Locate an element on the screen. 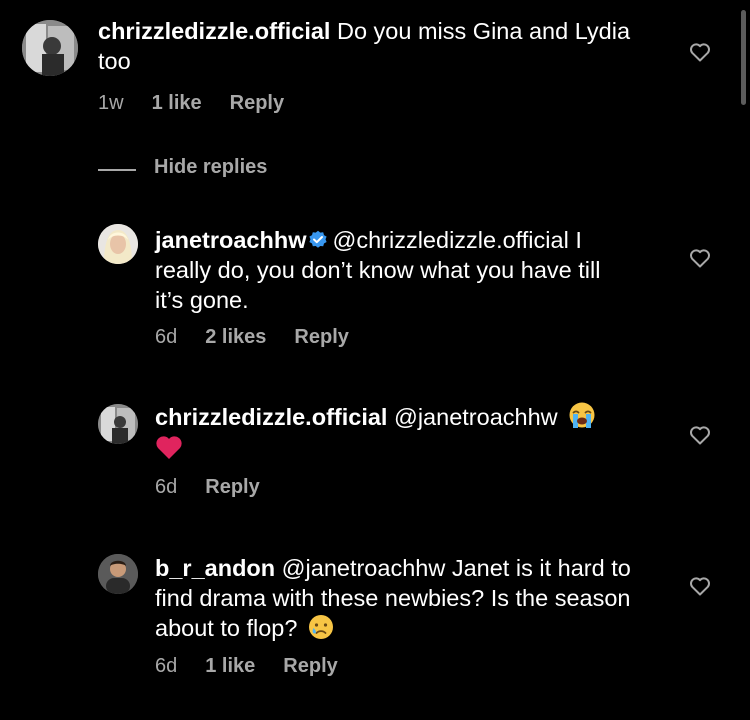  comment-meta: 6d 1 like Reply is located at coordinates (260, 666).